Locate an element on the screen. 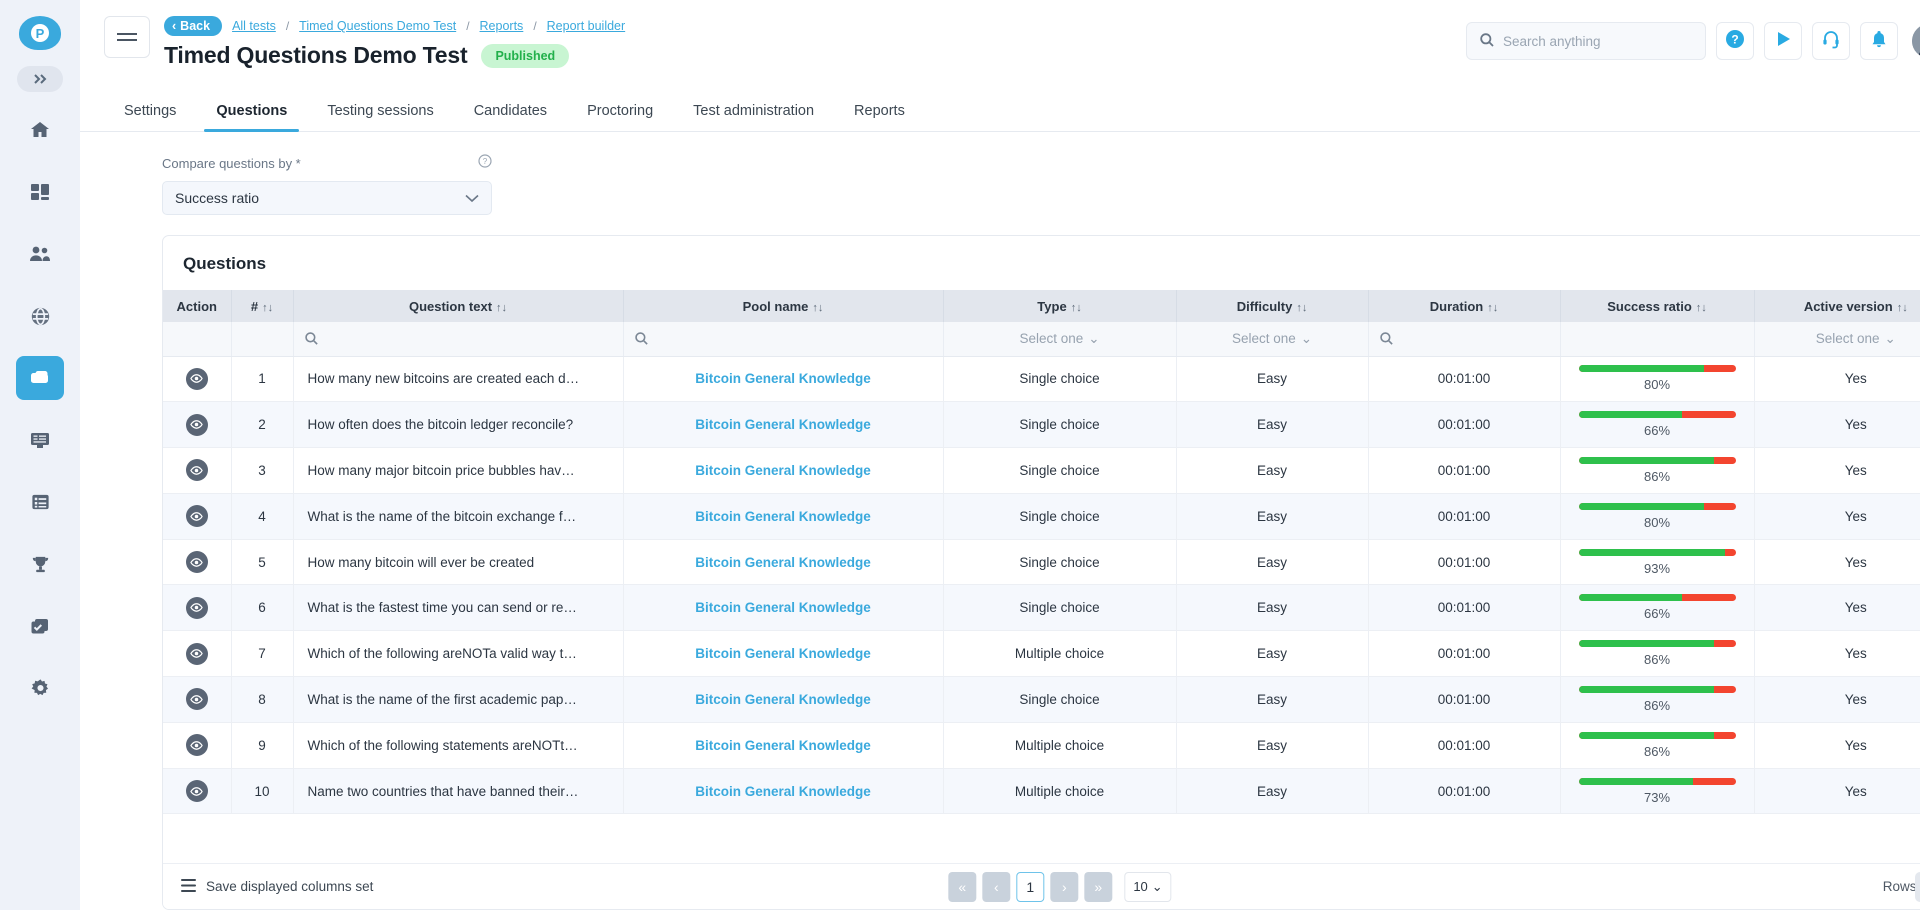 This screenshot has height=910, width=1920. pagination-page-1: 1 is located at coordinates (1030, 886).